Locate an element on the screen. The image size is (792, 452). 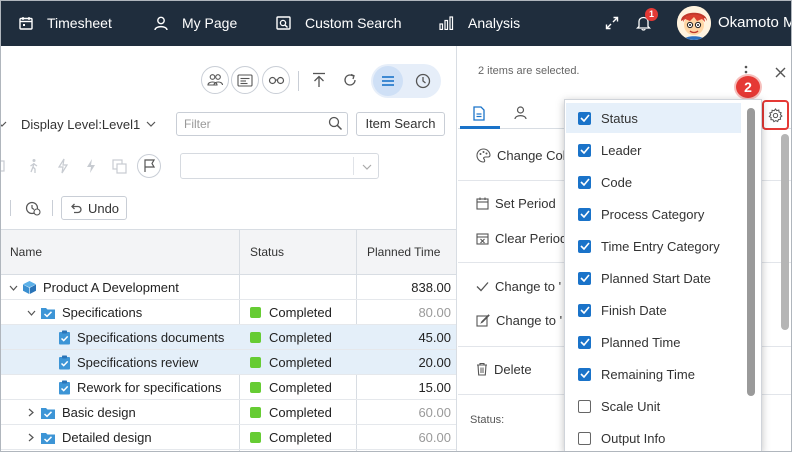
move-top-button is located at coordinates (319, 80).